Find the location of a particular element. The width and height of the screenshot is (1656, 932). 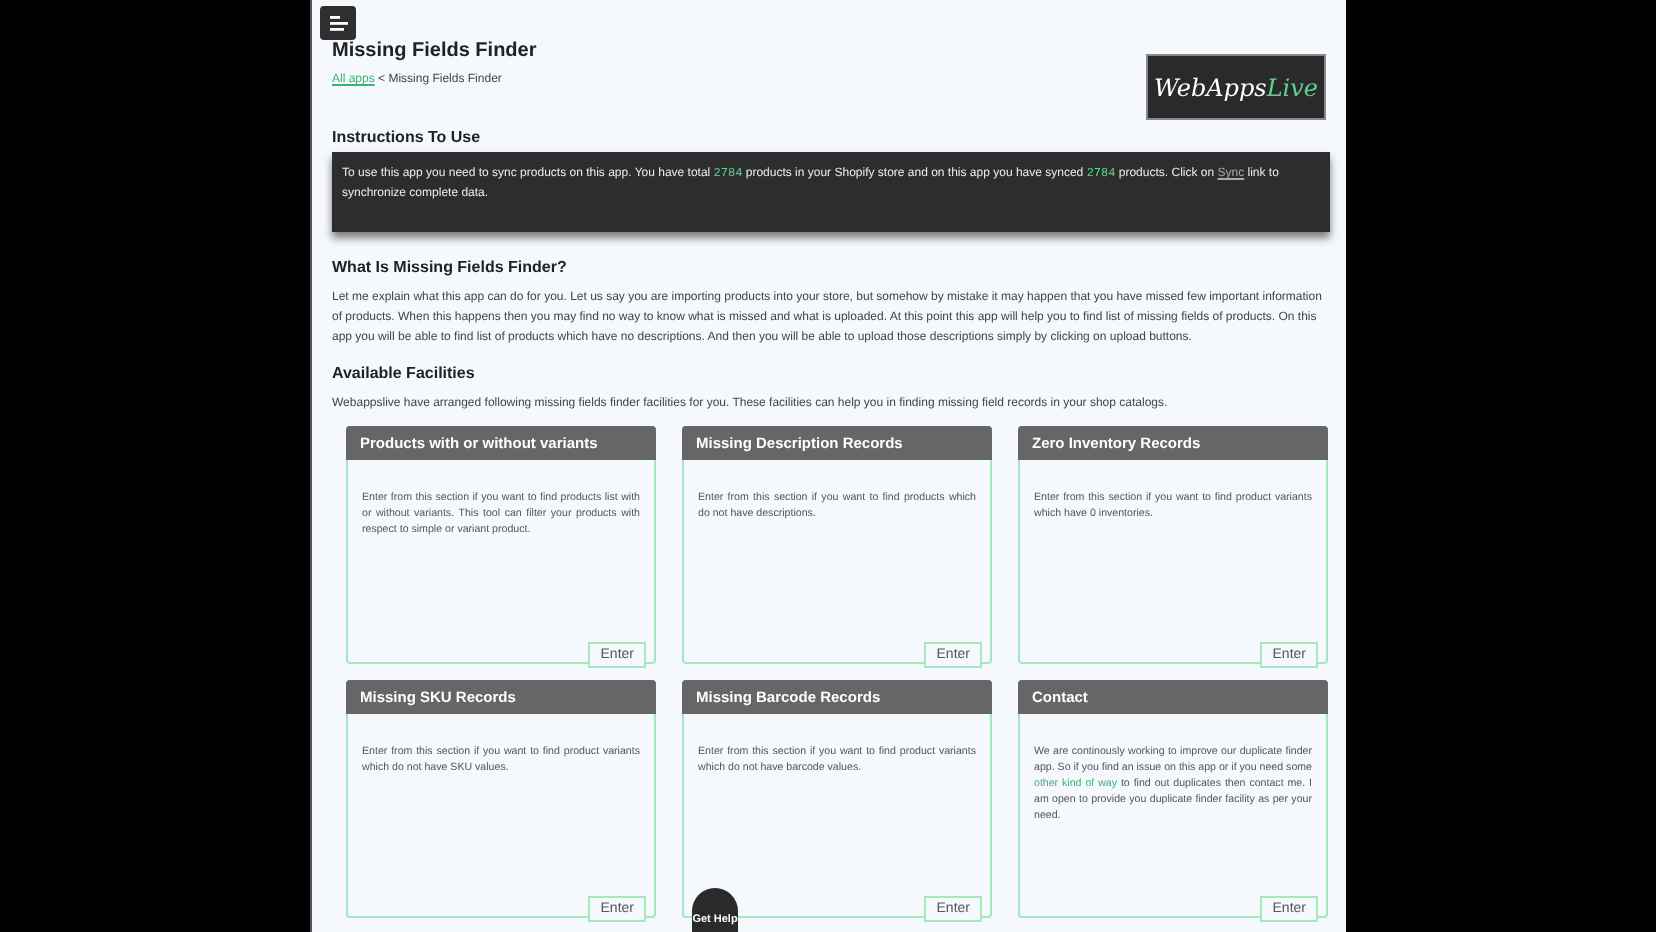

section-heading: What Is Missing Fields Finder? is located at coordinates (450, 267).